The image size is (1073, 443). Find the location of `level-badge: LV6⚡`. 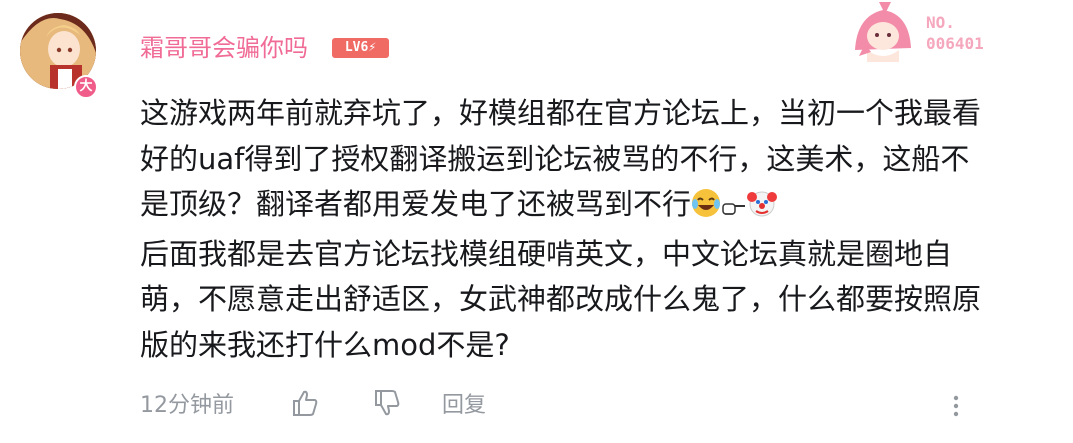

level-badge: LV6⚡ is located at coordinates (360, 48).